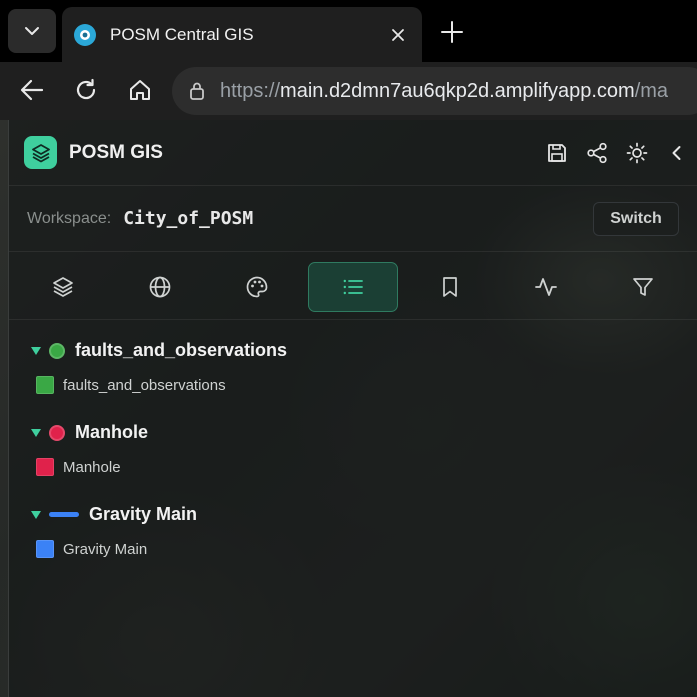 The height and width of the screenshot is (697, 697). I want to click on tab-search-button, so click(32, 31).